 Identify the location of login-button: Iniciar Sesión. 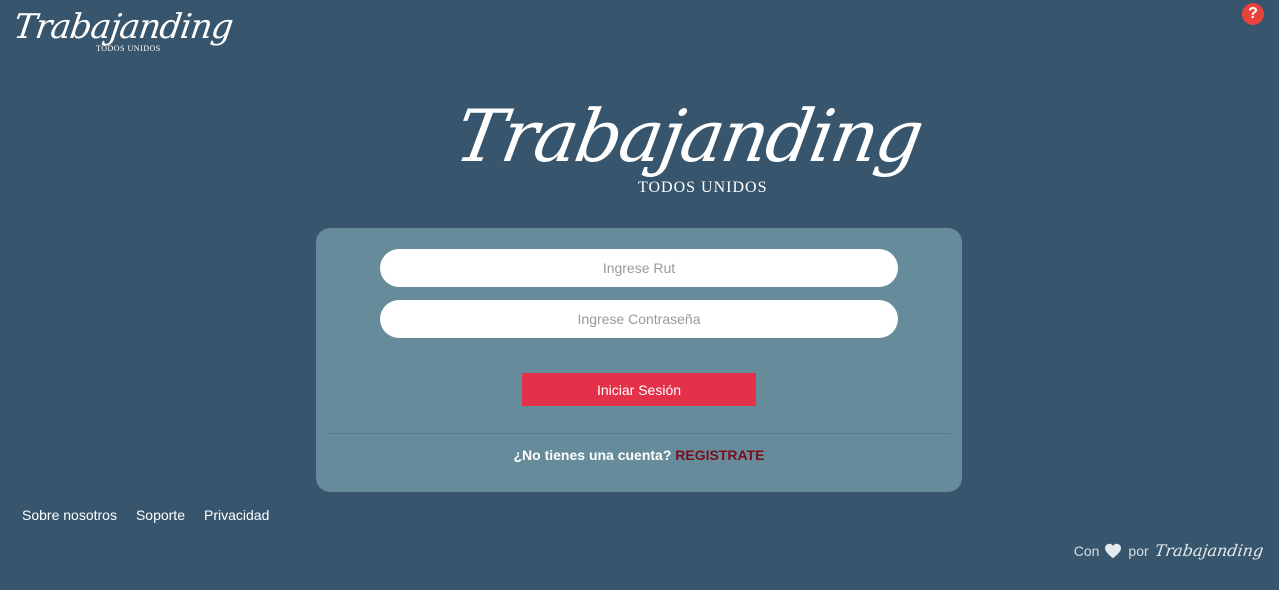
(639, 389).